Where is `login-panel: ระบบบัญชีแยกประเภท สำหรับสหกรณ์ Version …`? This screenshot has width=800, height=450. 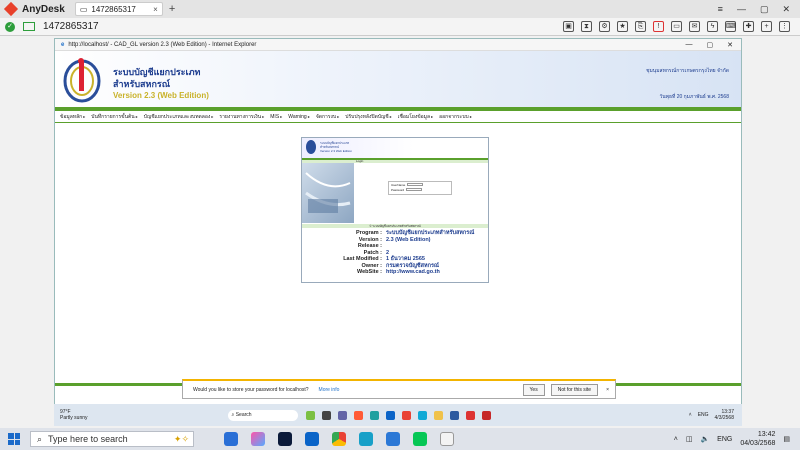 login-panel: ระบบบัญชีแยกประเภท สำหรับสหกรณ์ Version … is located at coordinates (395, 210).